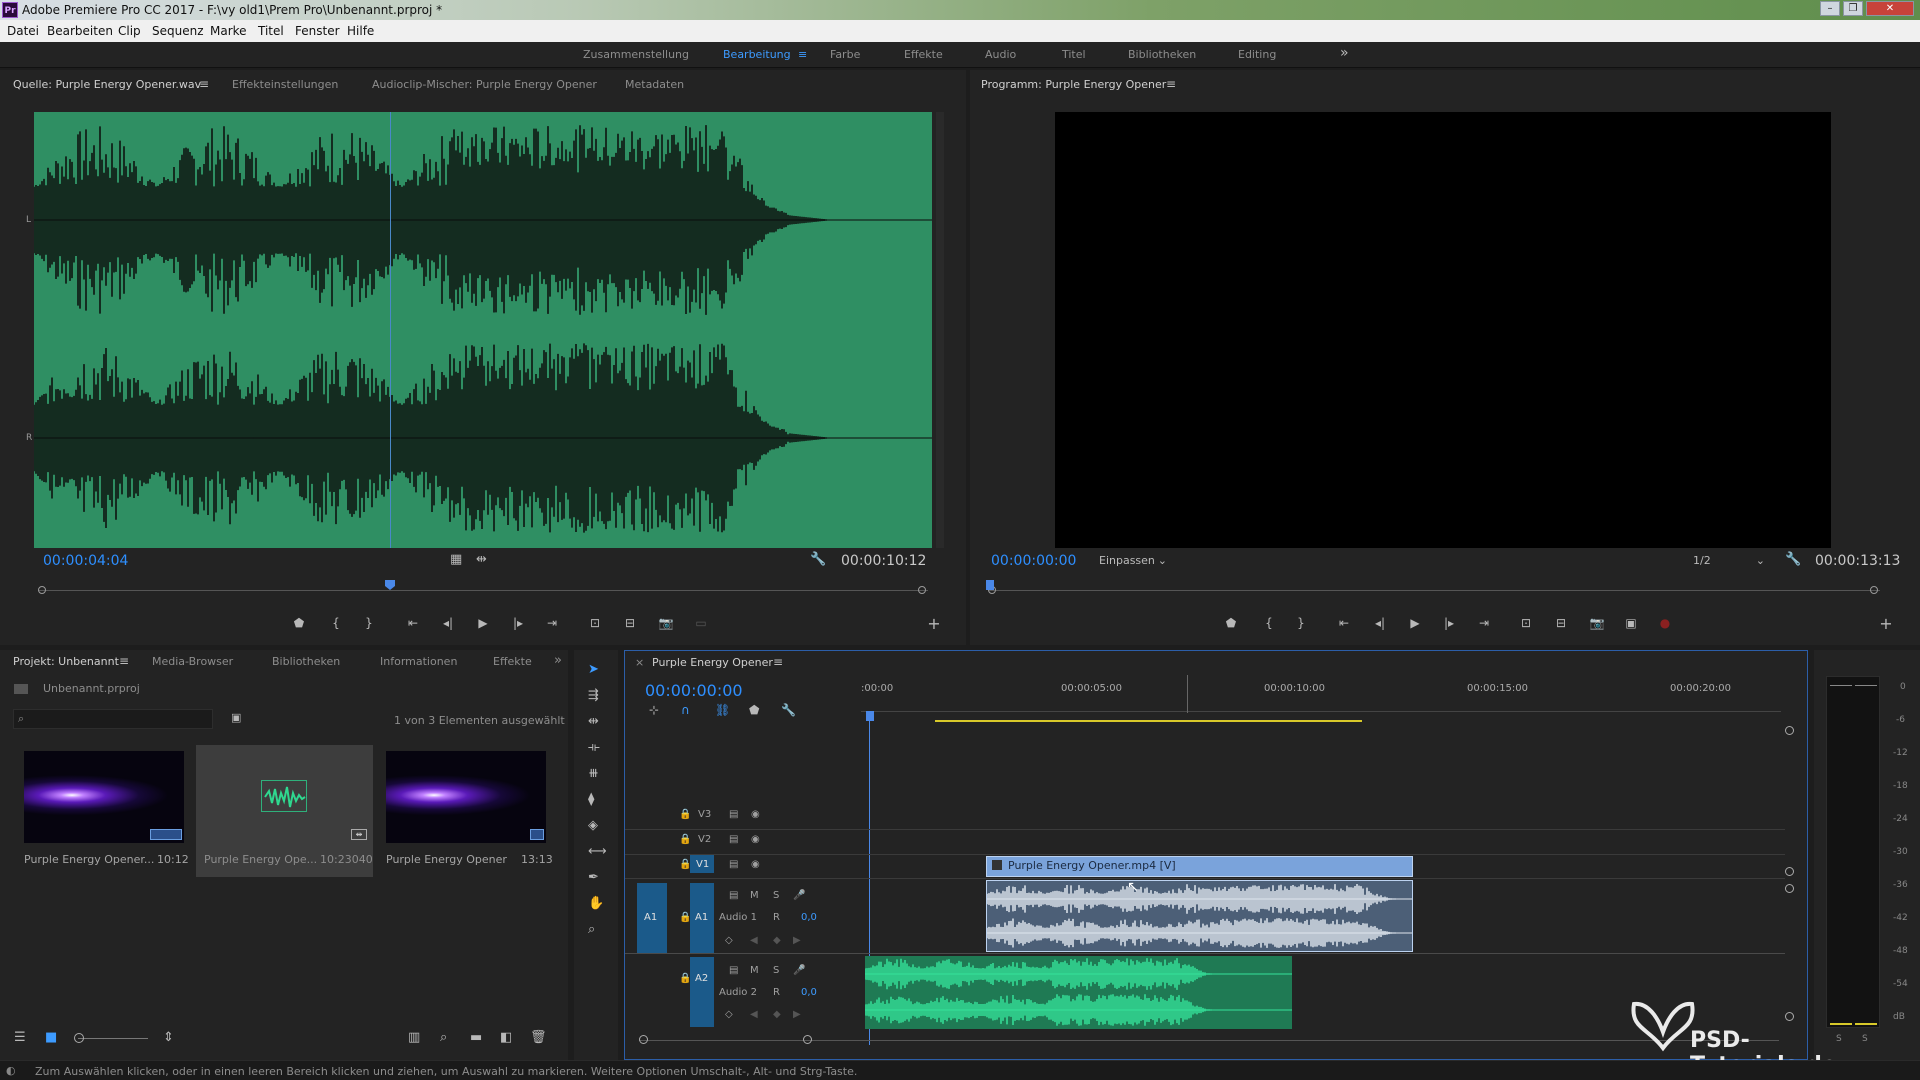 This screenshot has width=1920, height=1080. I want to click on video-scroll-bottom-handle, so click(1789, 871).